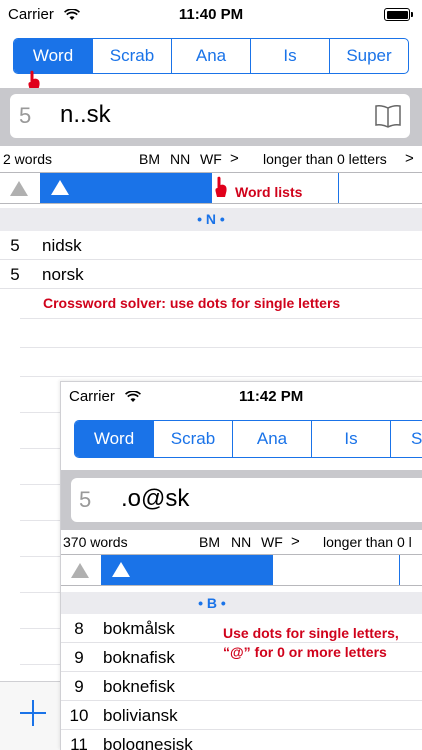 The height and width of the screenshot is (750, 422). What do you see at coordinates (148, 742) in the screenshot?
I see `word: bolognesisk` at bounding box center [148, 742].